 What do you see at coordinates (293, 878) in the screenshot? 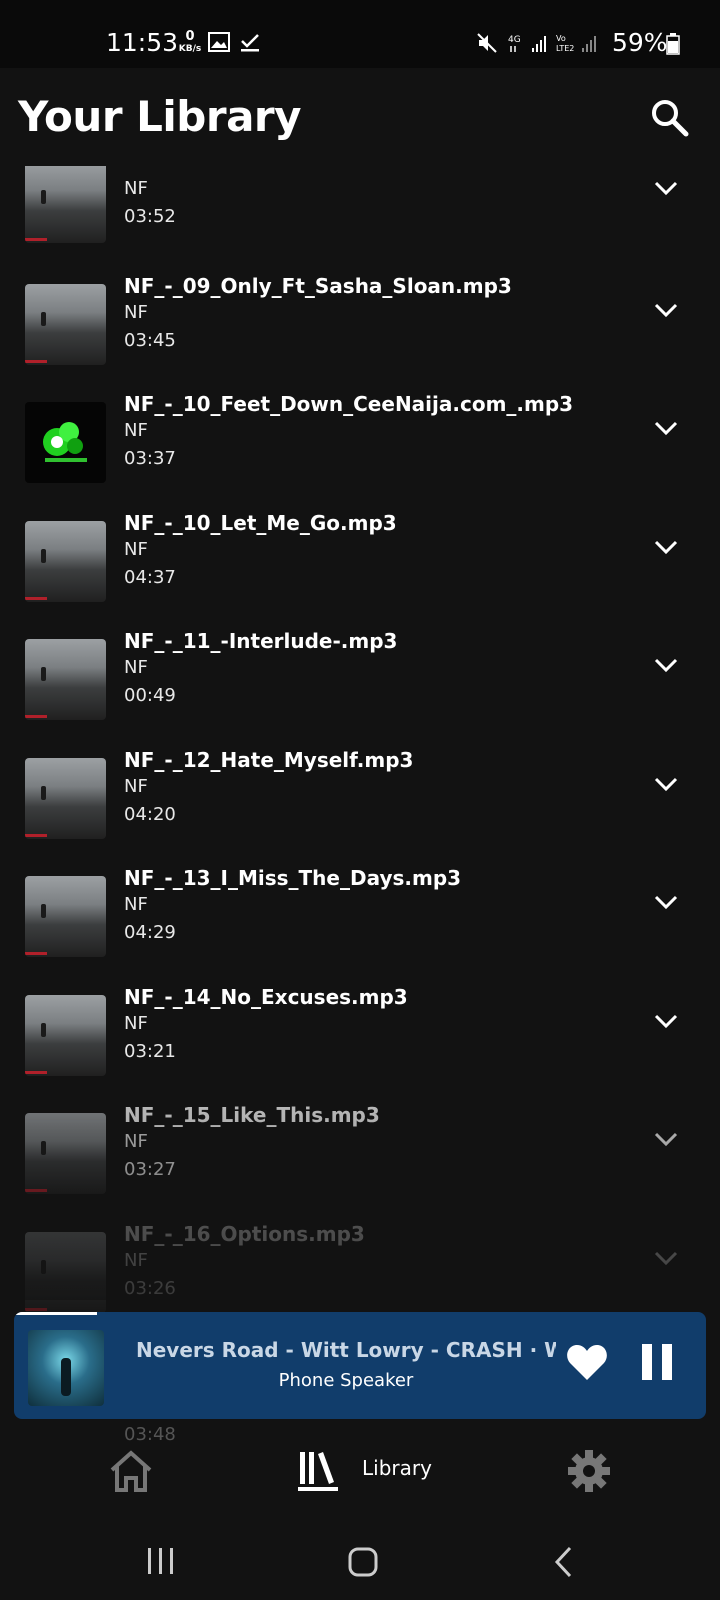
I see `track-title: NF_-_13_I_Miss_The_Days.mp3` at bounding box center [293, 878].